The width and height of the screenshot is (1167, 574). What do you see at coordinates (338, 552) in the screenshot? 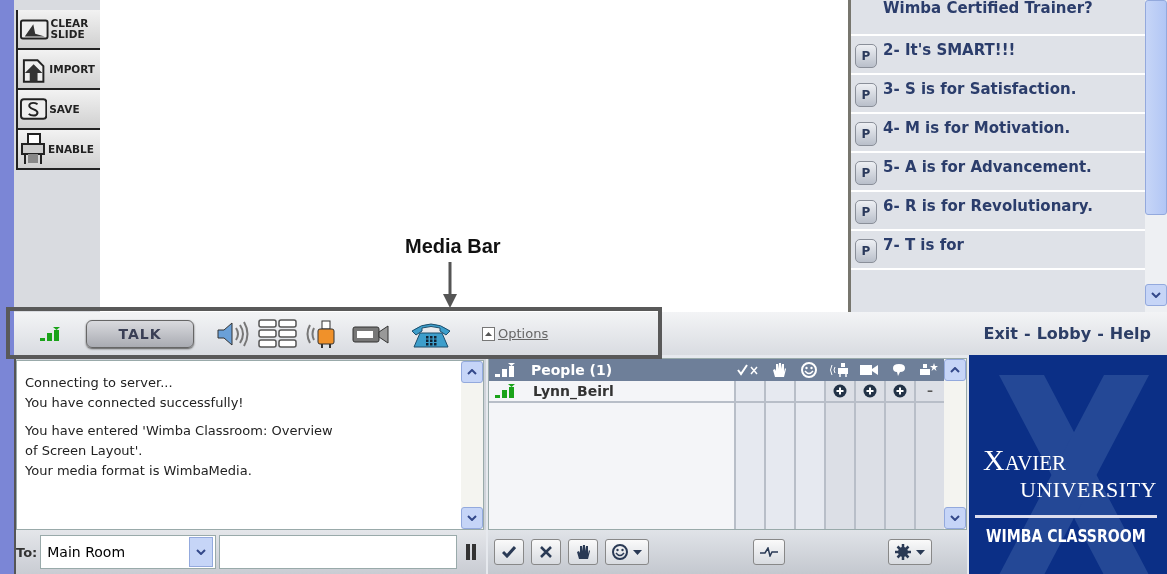
I see `message-input-field` at bounding box center [338, 552].